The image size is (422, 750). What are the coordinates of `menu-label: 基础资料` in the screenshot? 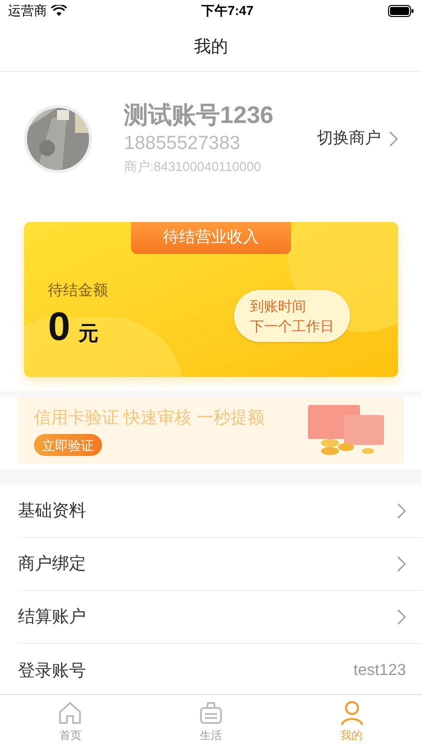 It's located at (52, 511).